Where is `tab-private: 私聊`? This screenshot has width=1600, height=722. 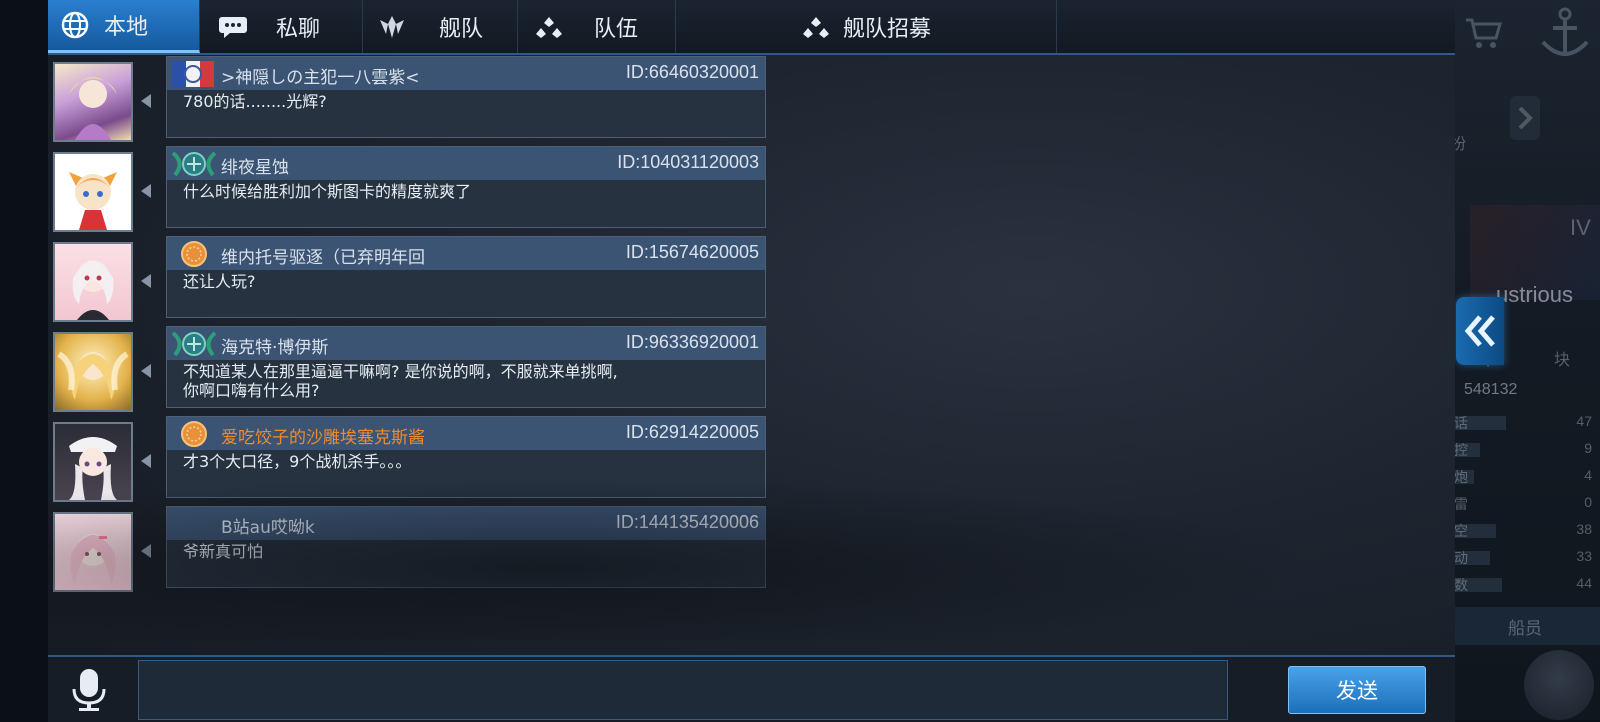 tab-private: 私聊 is located at coordinates (281, 26).